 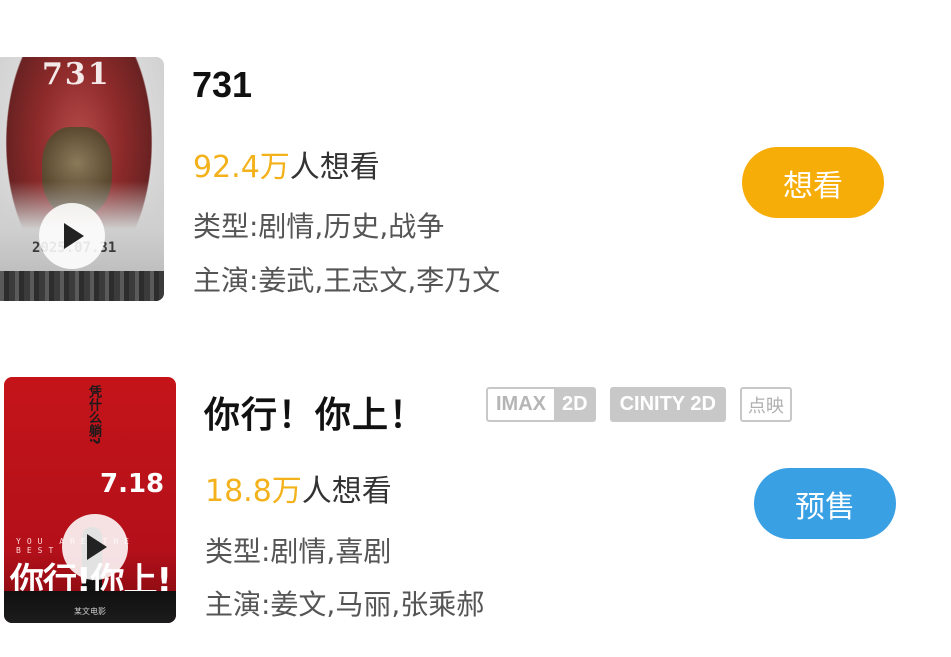 I want to click on movie-poster: 凭什么躺? 7.18 YOU ARE THE BEST 你行!你上! 某文电影, so click(x=90, y=500).